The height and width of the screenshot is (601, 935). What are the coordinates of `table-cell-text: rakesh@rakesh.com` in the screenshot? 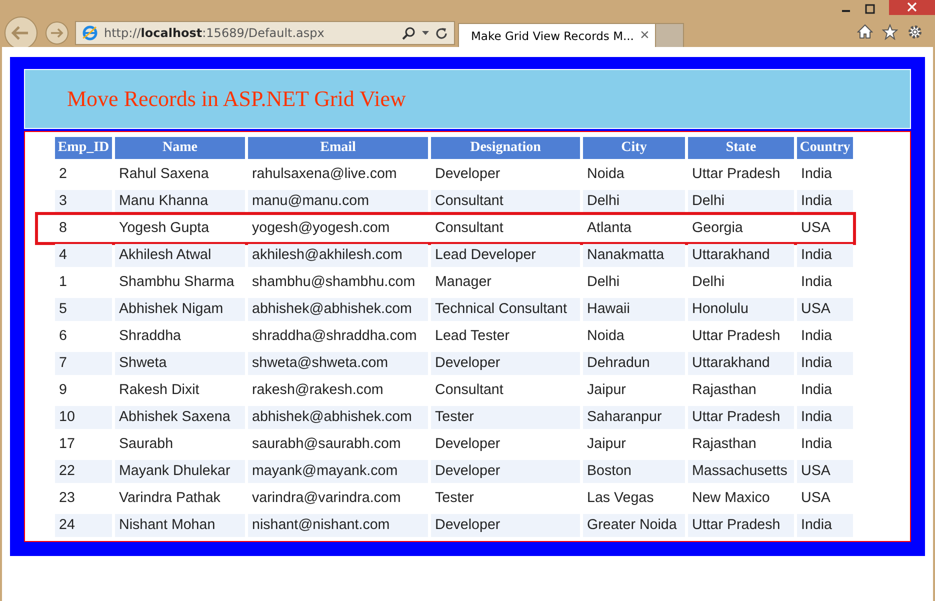 It's located at (317, 390).